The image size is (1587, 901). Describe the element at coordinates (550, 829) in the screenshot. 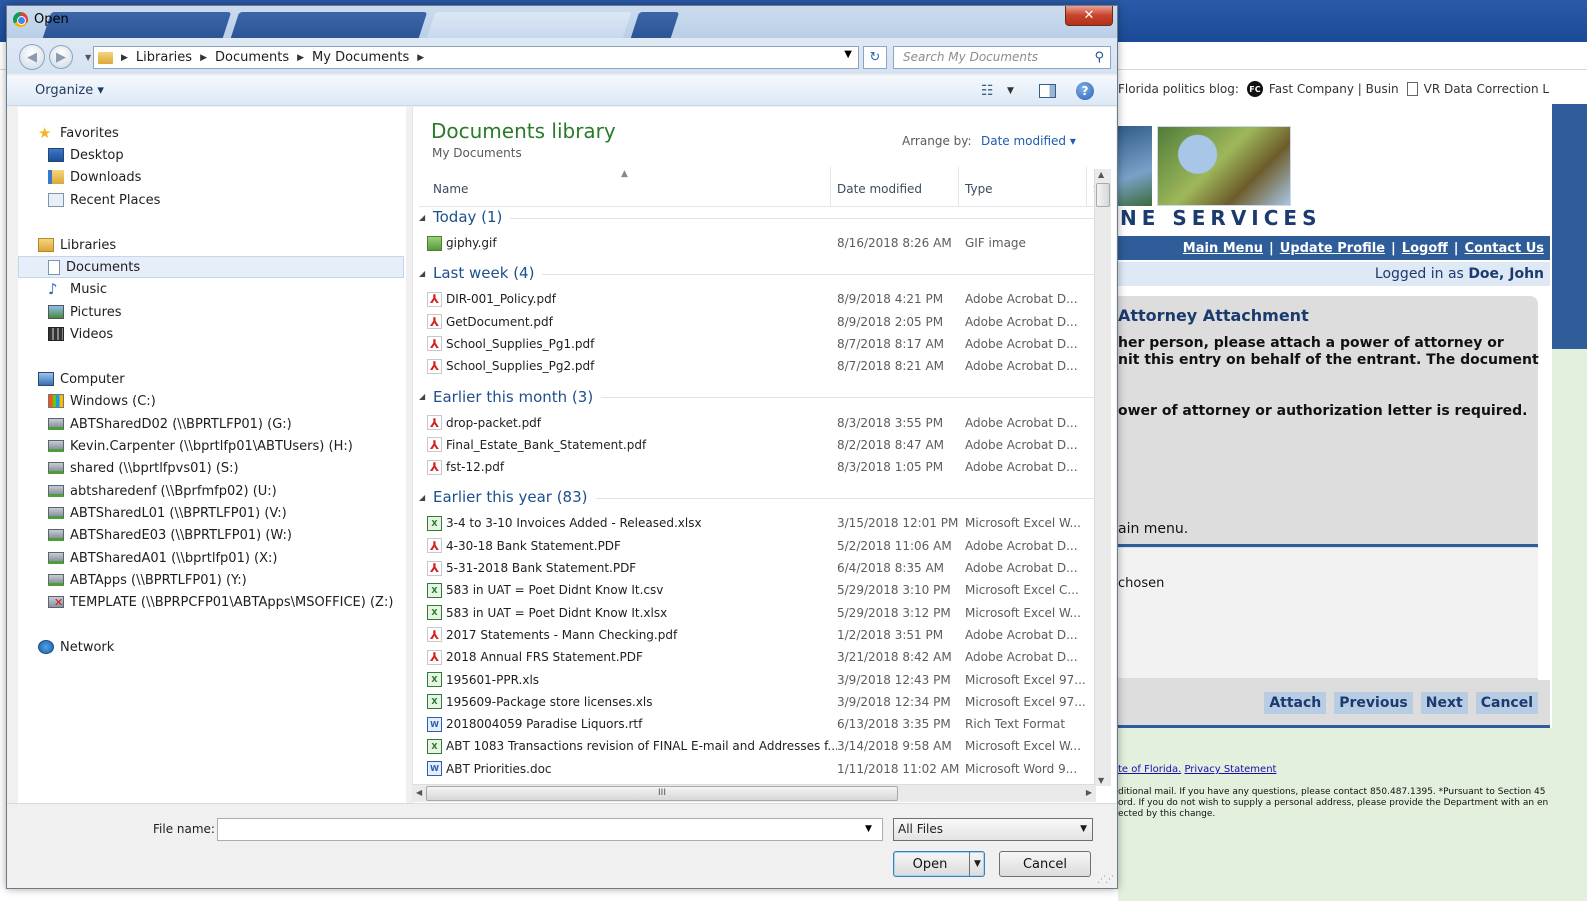

I see `file-name-input` at that location.